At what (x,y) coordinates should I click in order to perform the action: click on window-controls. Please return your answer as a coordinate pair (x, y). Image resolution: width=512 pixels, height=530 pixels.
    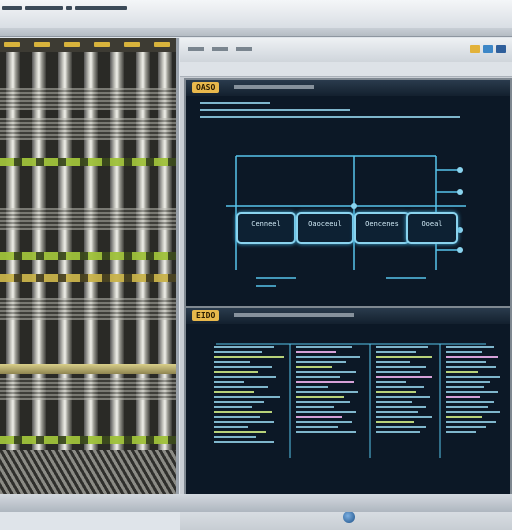
    Looking at the image, I should click on (488, 49).